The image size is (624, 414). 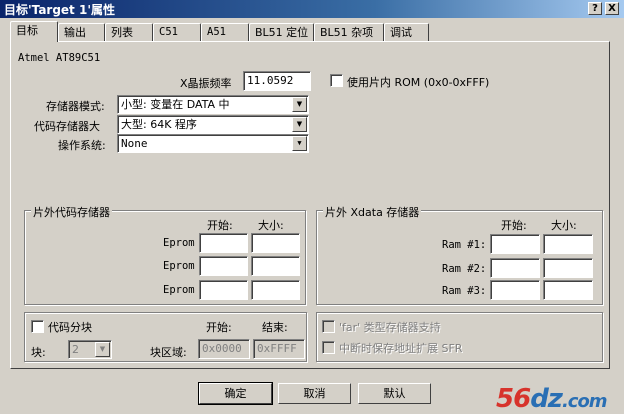 What do you see at coordinates (177, 32) in the screenshot?
I see `tab-c51: C51` at bounding box center [177, 32].